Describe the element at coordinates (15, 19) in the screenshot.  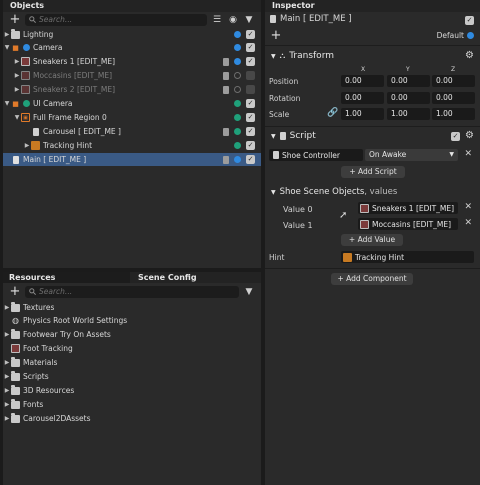
I see `add-object-icon: +` at that location.